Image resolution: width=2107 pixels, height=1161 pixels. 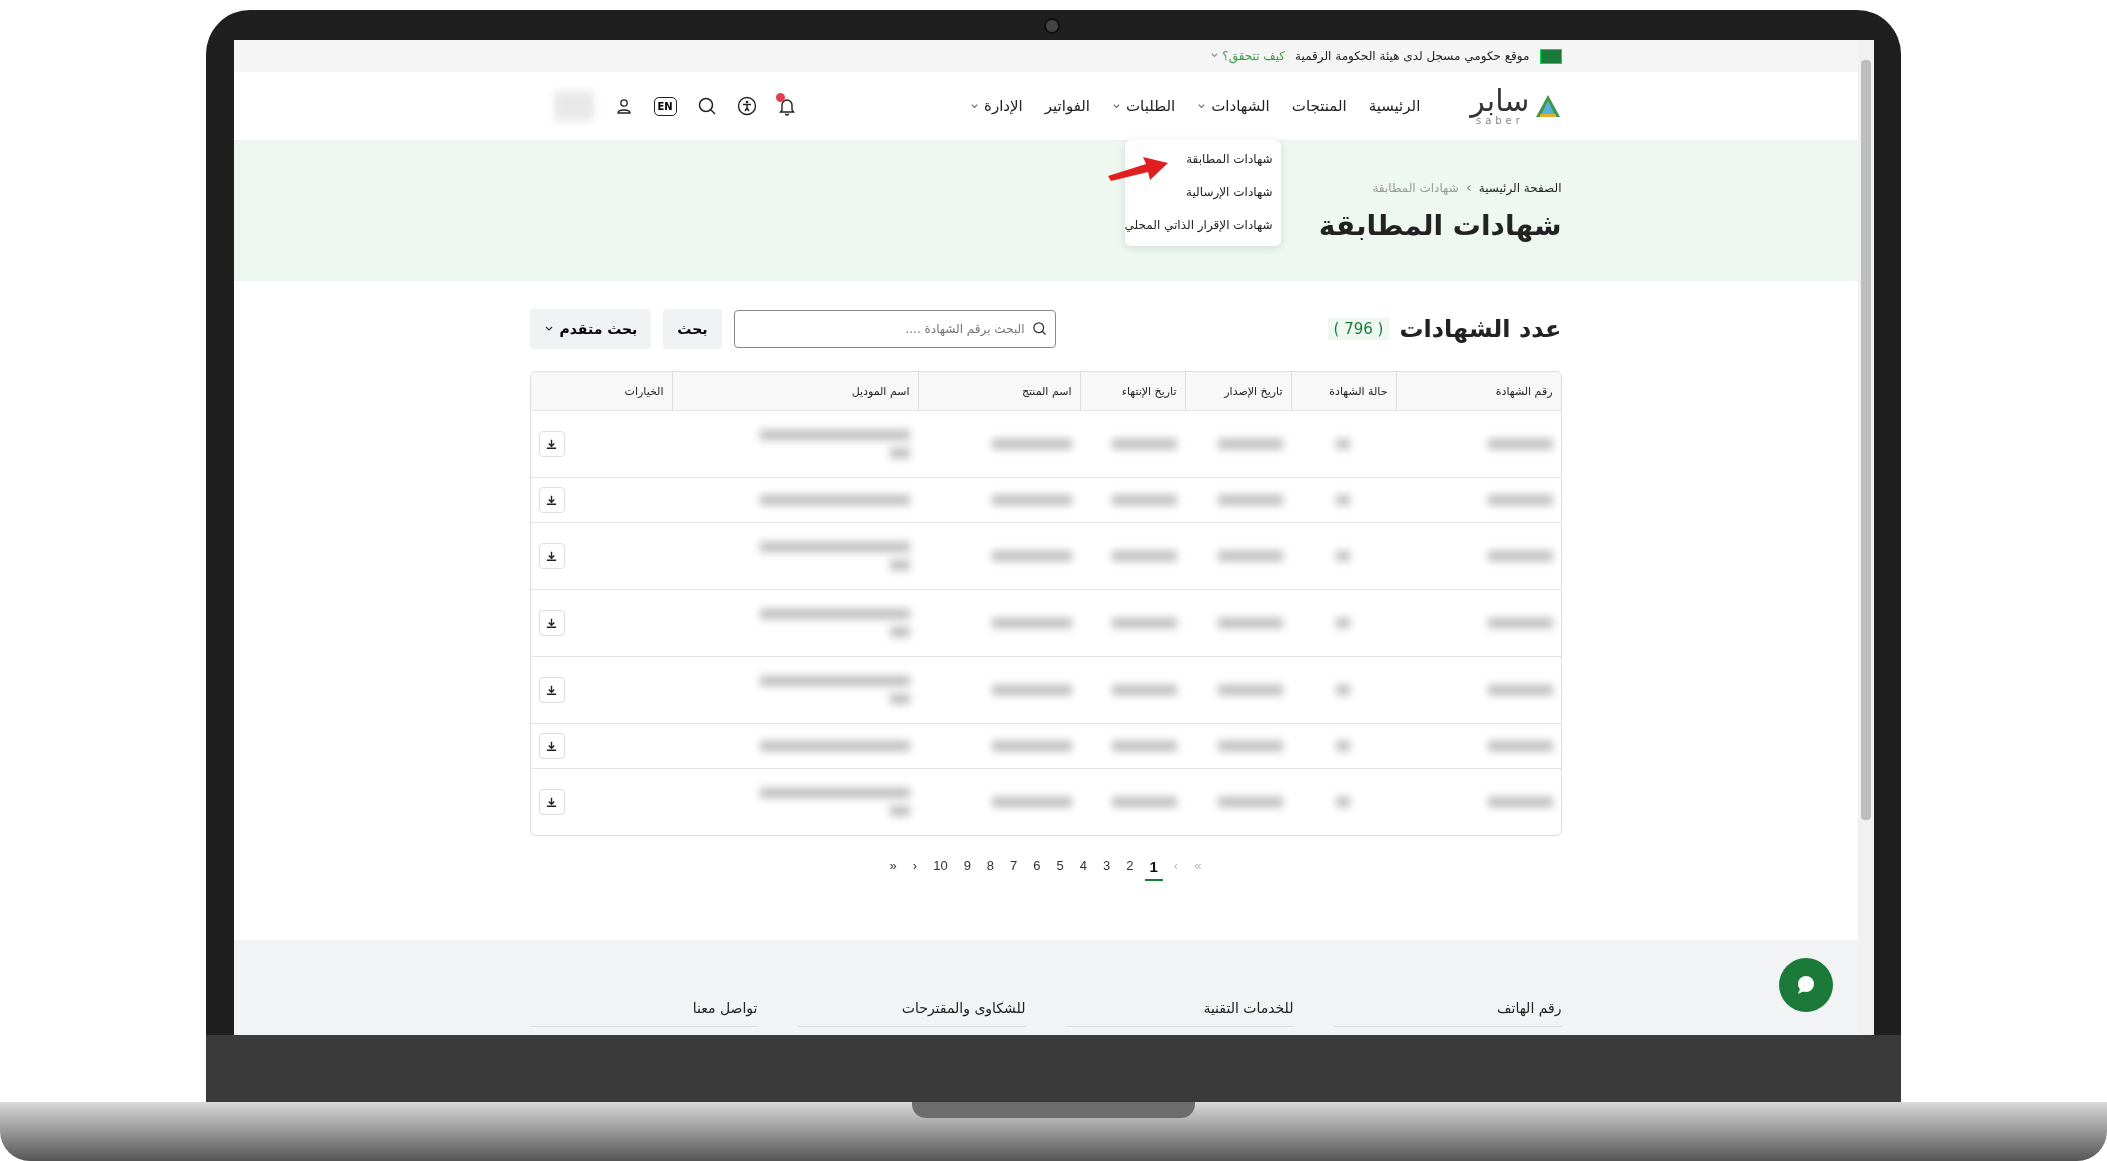 I want to click on page-link: 6, so click(x=1037, y=868).